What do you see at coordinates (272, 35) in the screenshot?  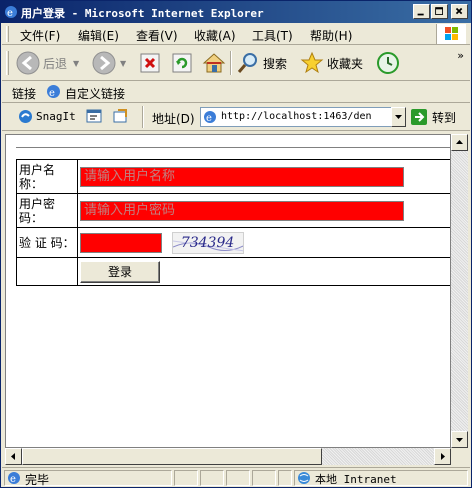 I see `menu-tools: 工具(T)` at bounding box center [272, 35].